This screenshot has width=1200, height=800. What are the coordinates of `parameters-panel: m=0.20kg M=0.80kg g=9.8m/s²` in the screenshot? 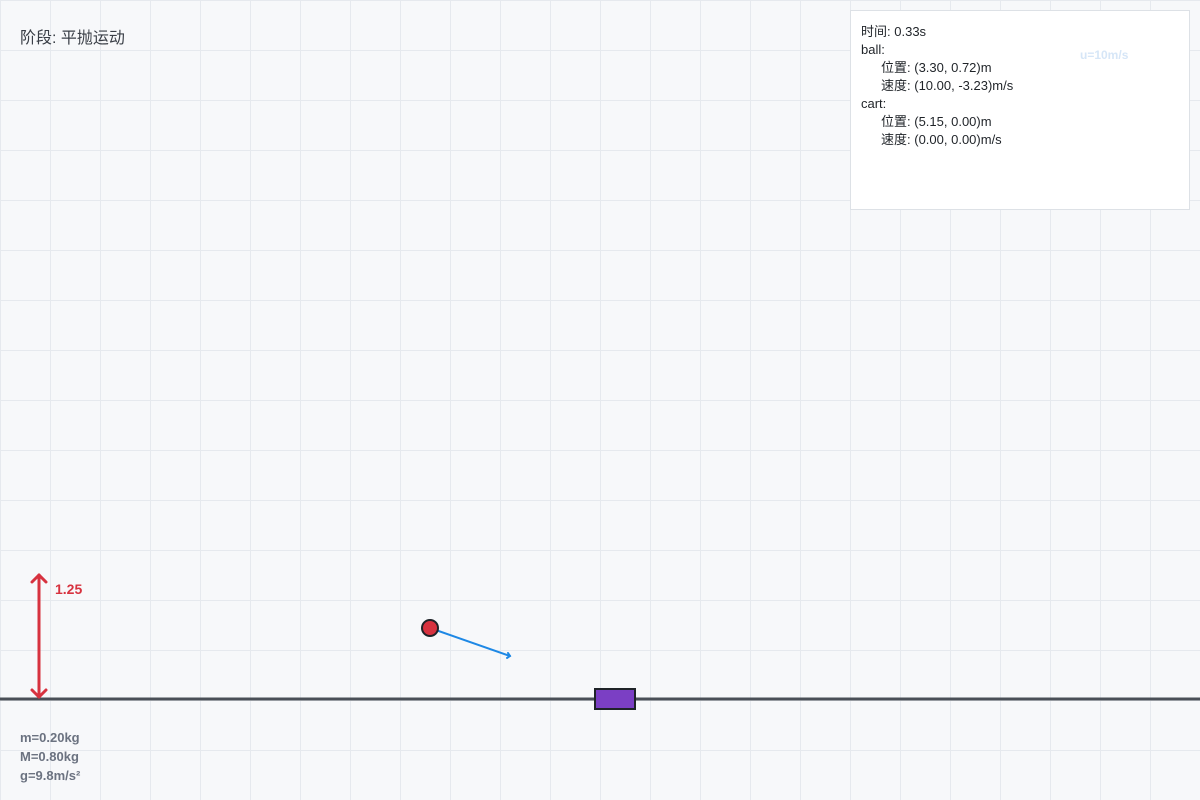 It's located at (50, 756).